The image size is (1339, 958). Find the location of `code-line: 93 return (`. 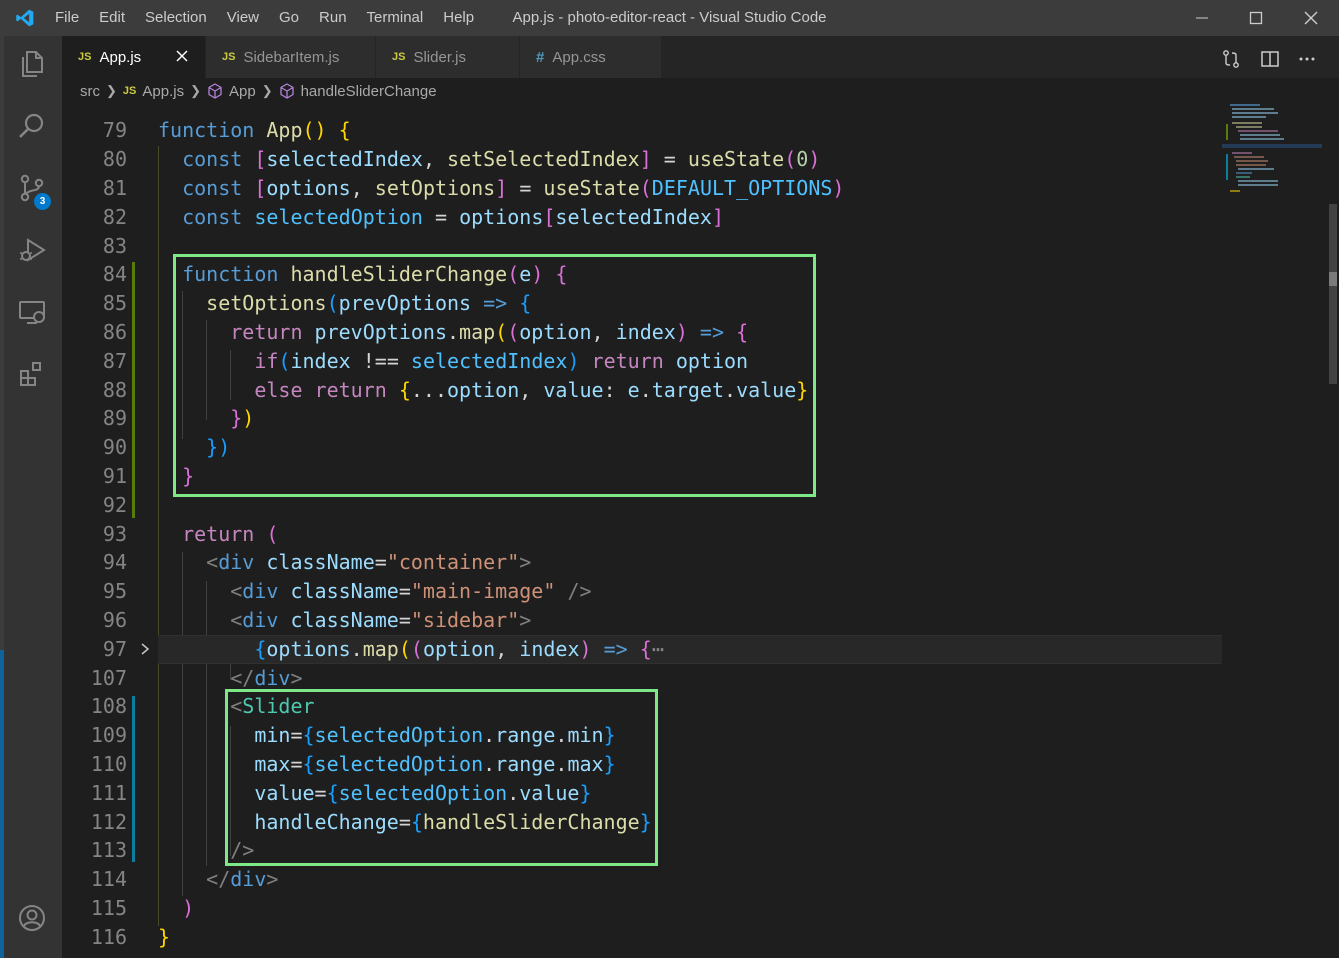

code-line: 93 return ( is located at coordinates (190, 534).